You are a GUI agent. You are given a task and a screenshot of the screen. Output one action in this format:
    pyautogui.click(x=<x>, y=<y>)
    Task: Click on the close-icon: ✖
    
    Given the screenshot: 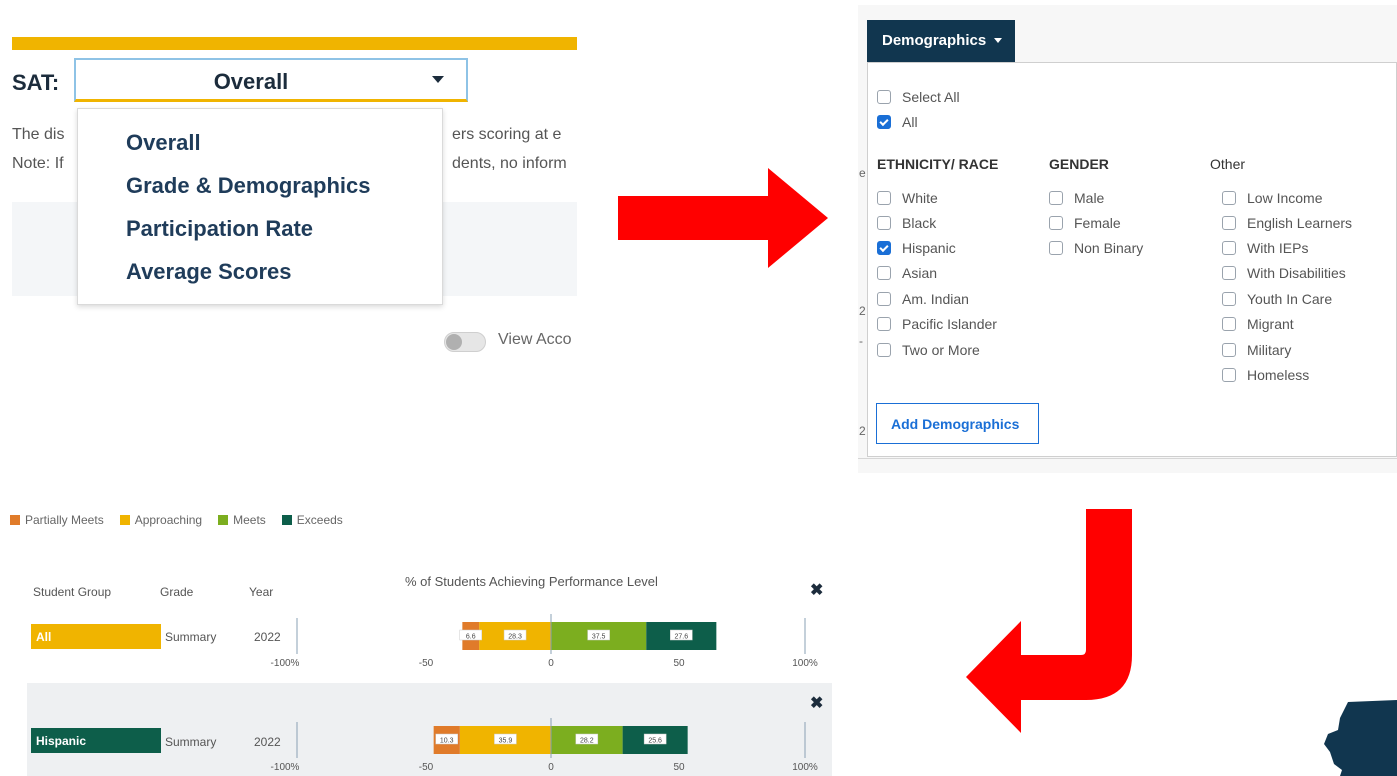 What is the action you would take?
    pyautogui.click(x=816, y=590)
    